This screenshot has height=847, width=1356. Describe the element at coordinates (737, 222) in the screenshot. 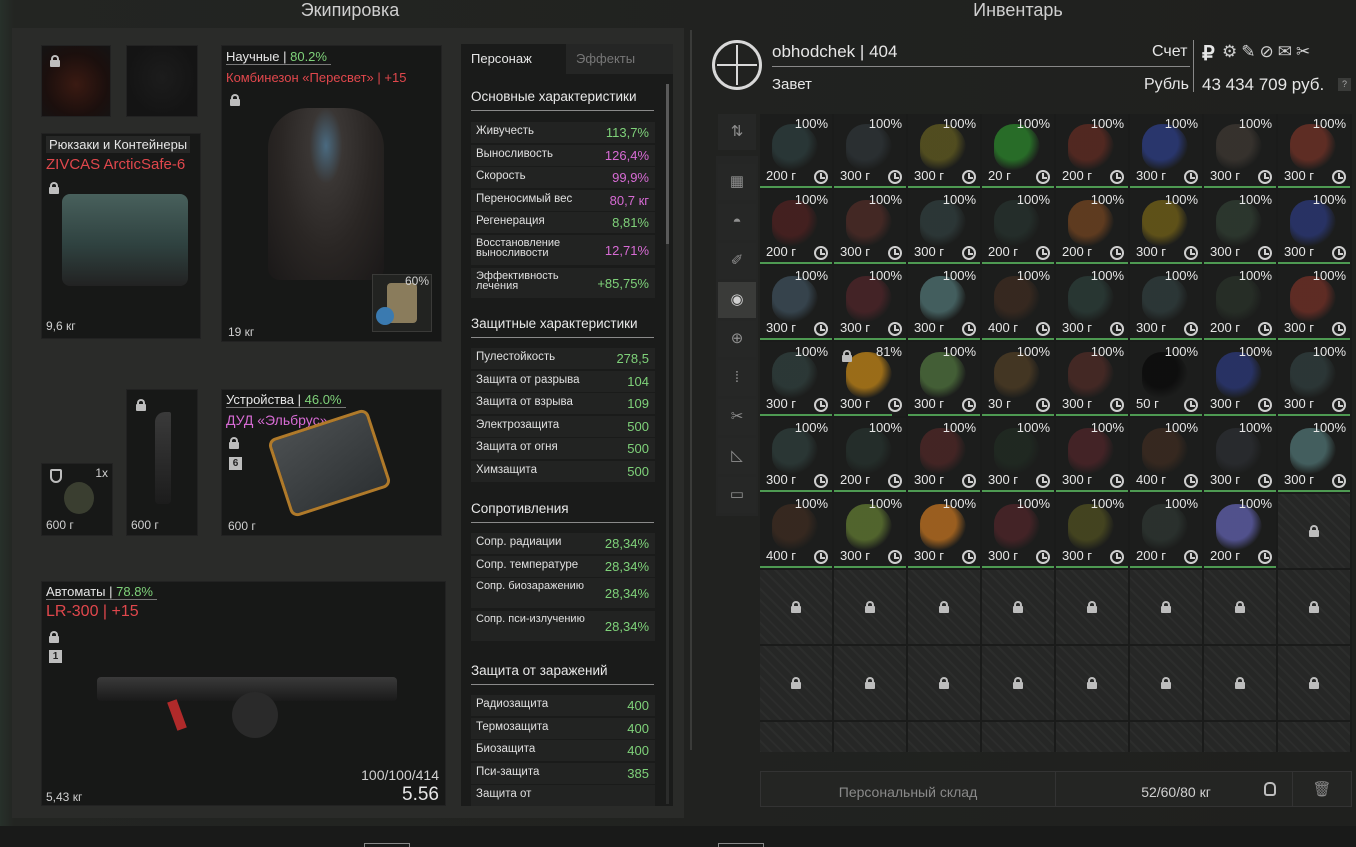

I see `helmet-category-icon: ◓` at that location.